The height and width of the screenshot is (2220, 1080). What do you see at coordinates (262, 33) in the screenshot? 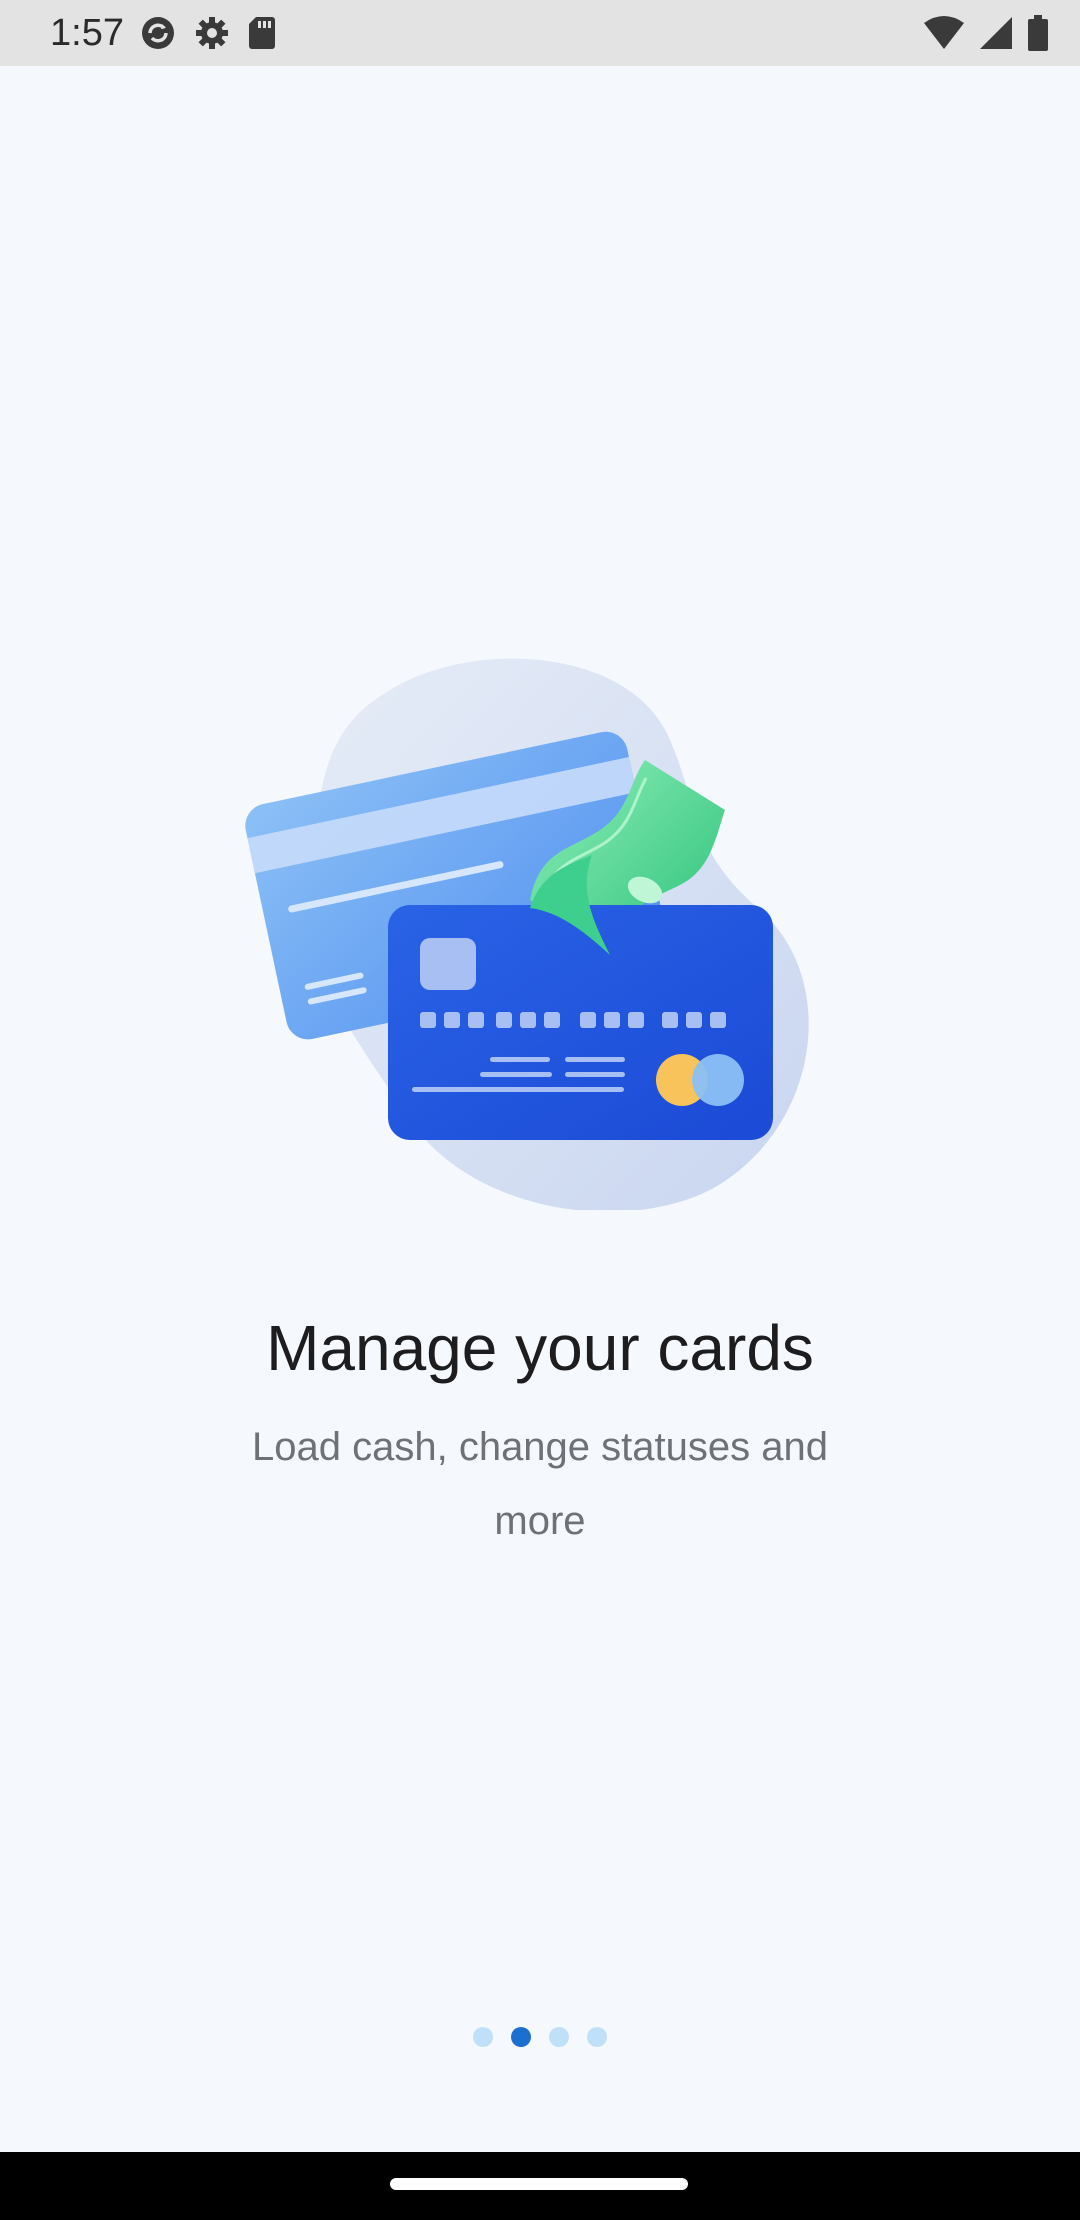
I see `sd-card-icon` at bounding box center [262, 33].